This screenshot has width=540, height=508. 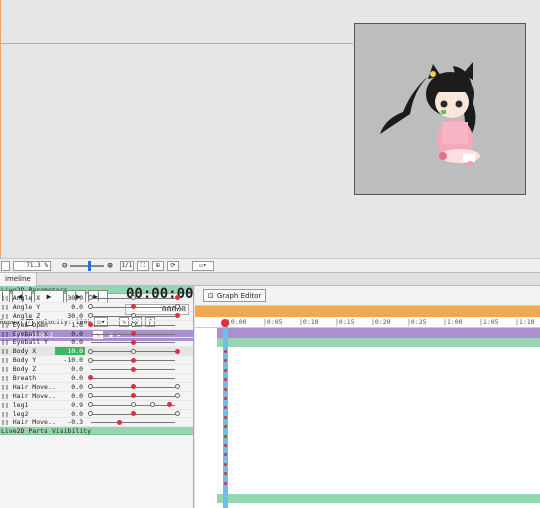 I want to click on parameter-row: ▯▯ Angle Z 30.0, so click(x=96, y=316).